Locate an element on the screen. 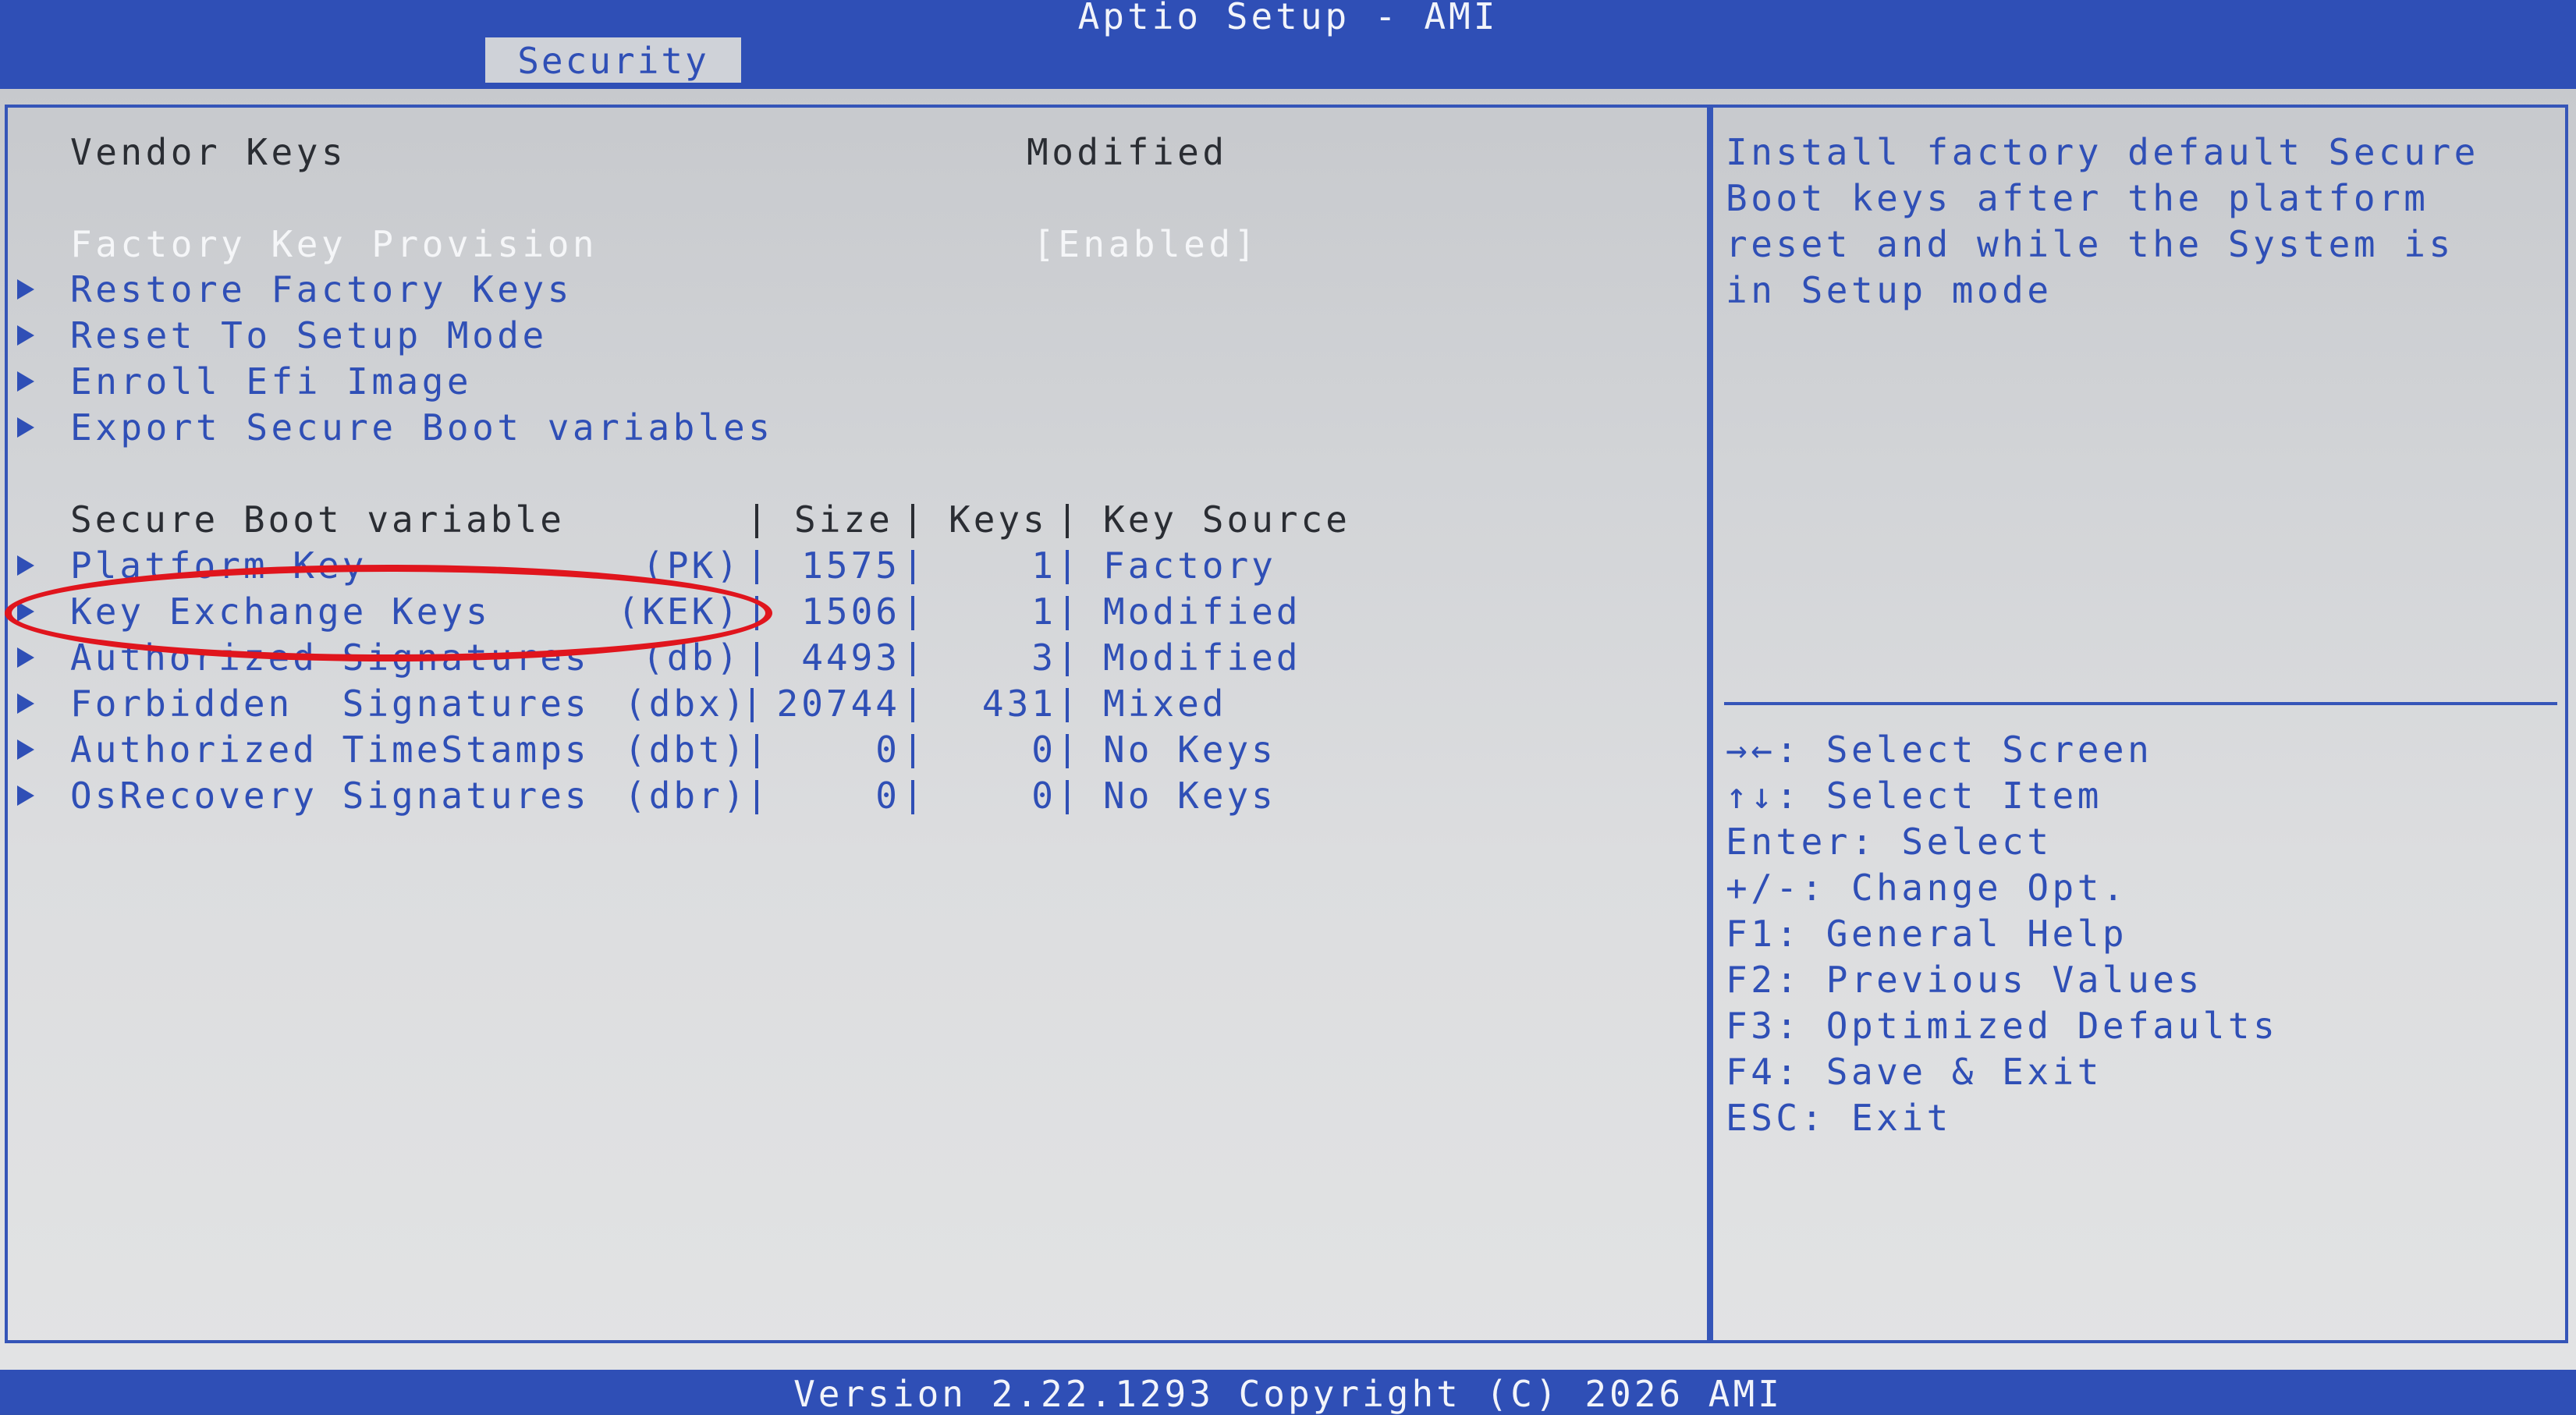  key-help-f3: F3: Optimized Defaults is located at coordinates (2002, 1025).